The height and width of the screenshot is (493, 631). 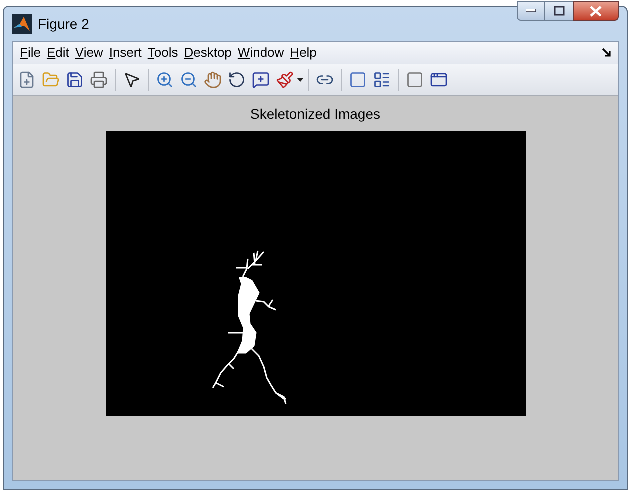 I want to click on menu-item: Edit, so click(x=58, y=53).